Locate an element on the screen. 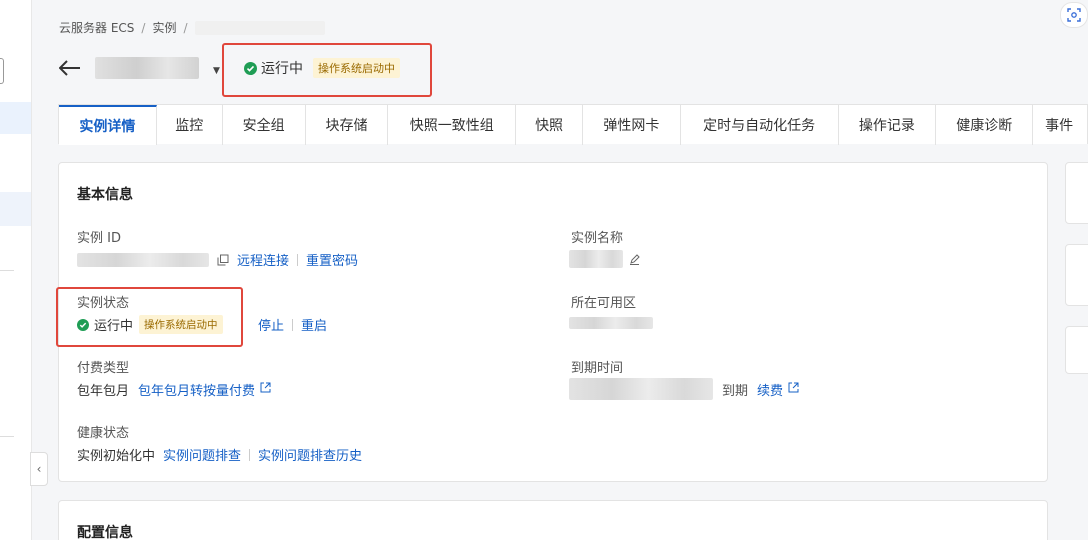  screenshot-scan-icon is located at coordinates (1074, 15).